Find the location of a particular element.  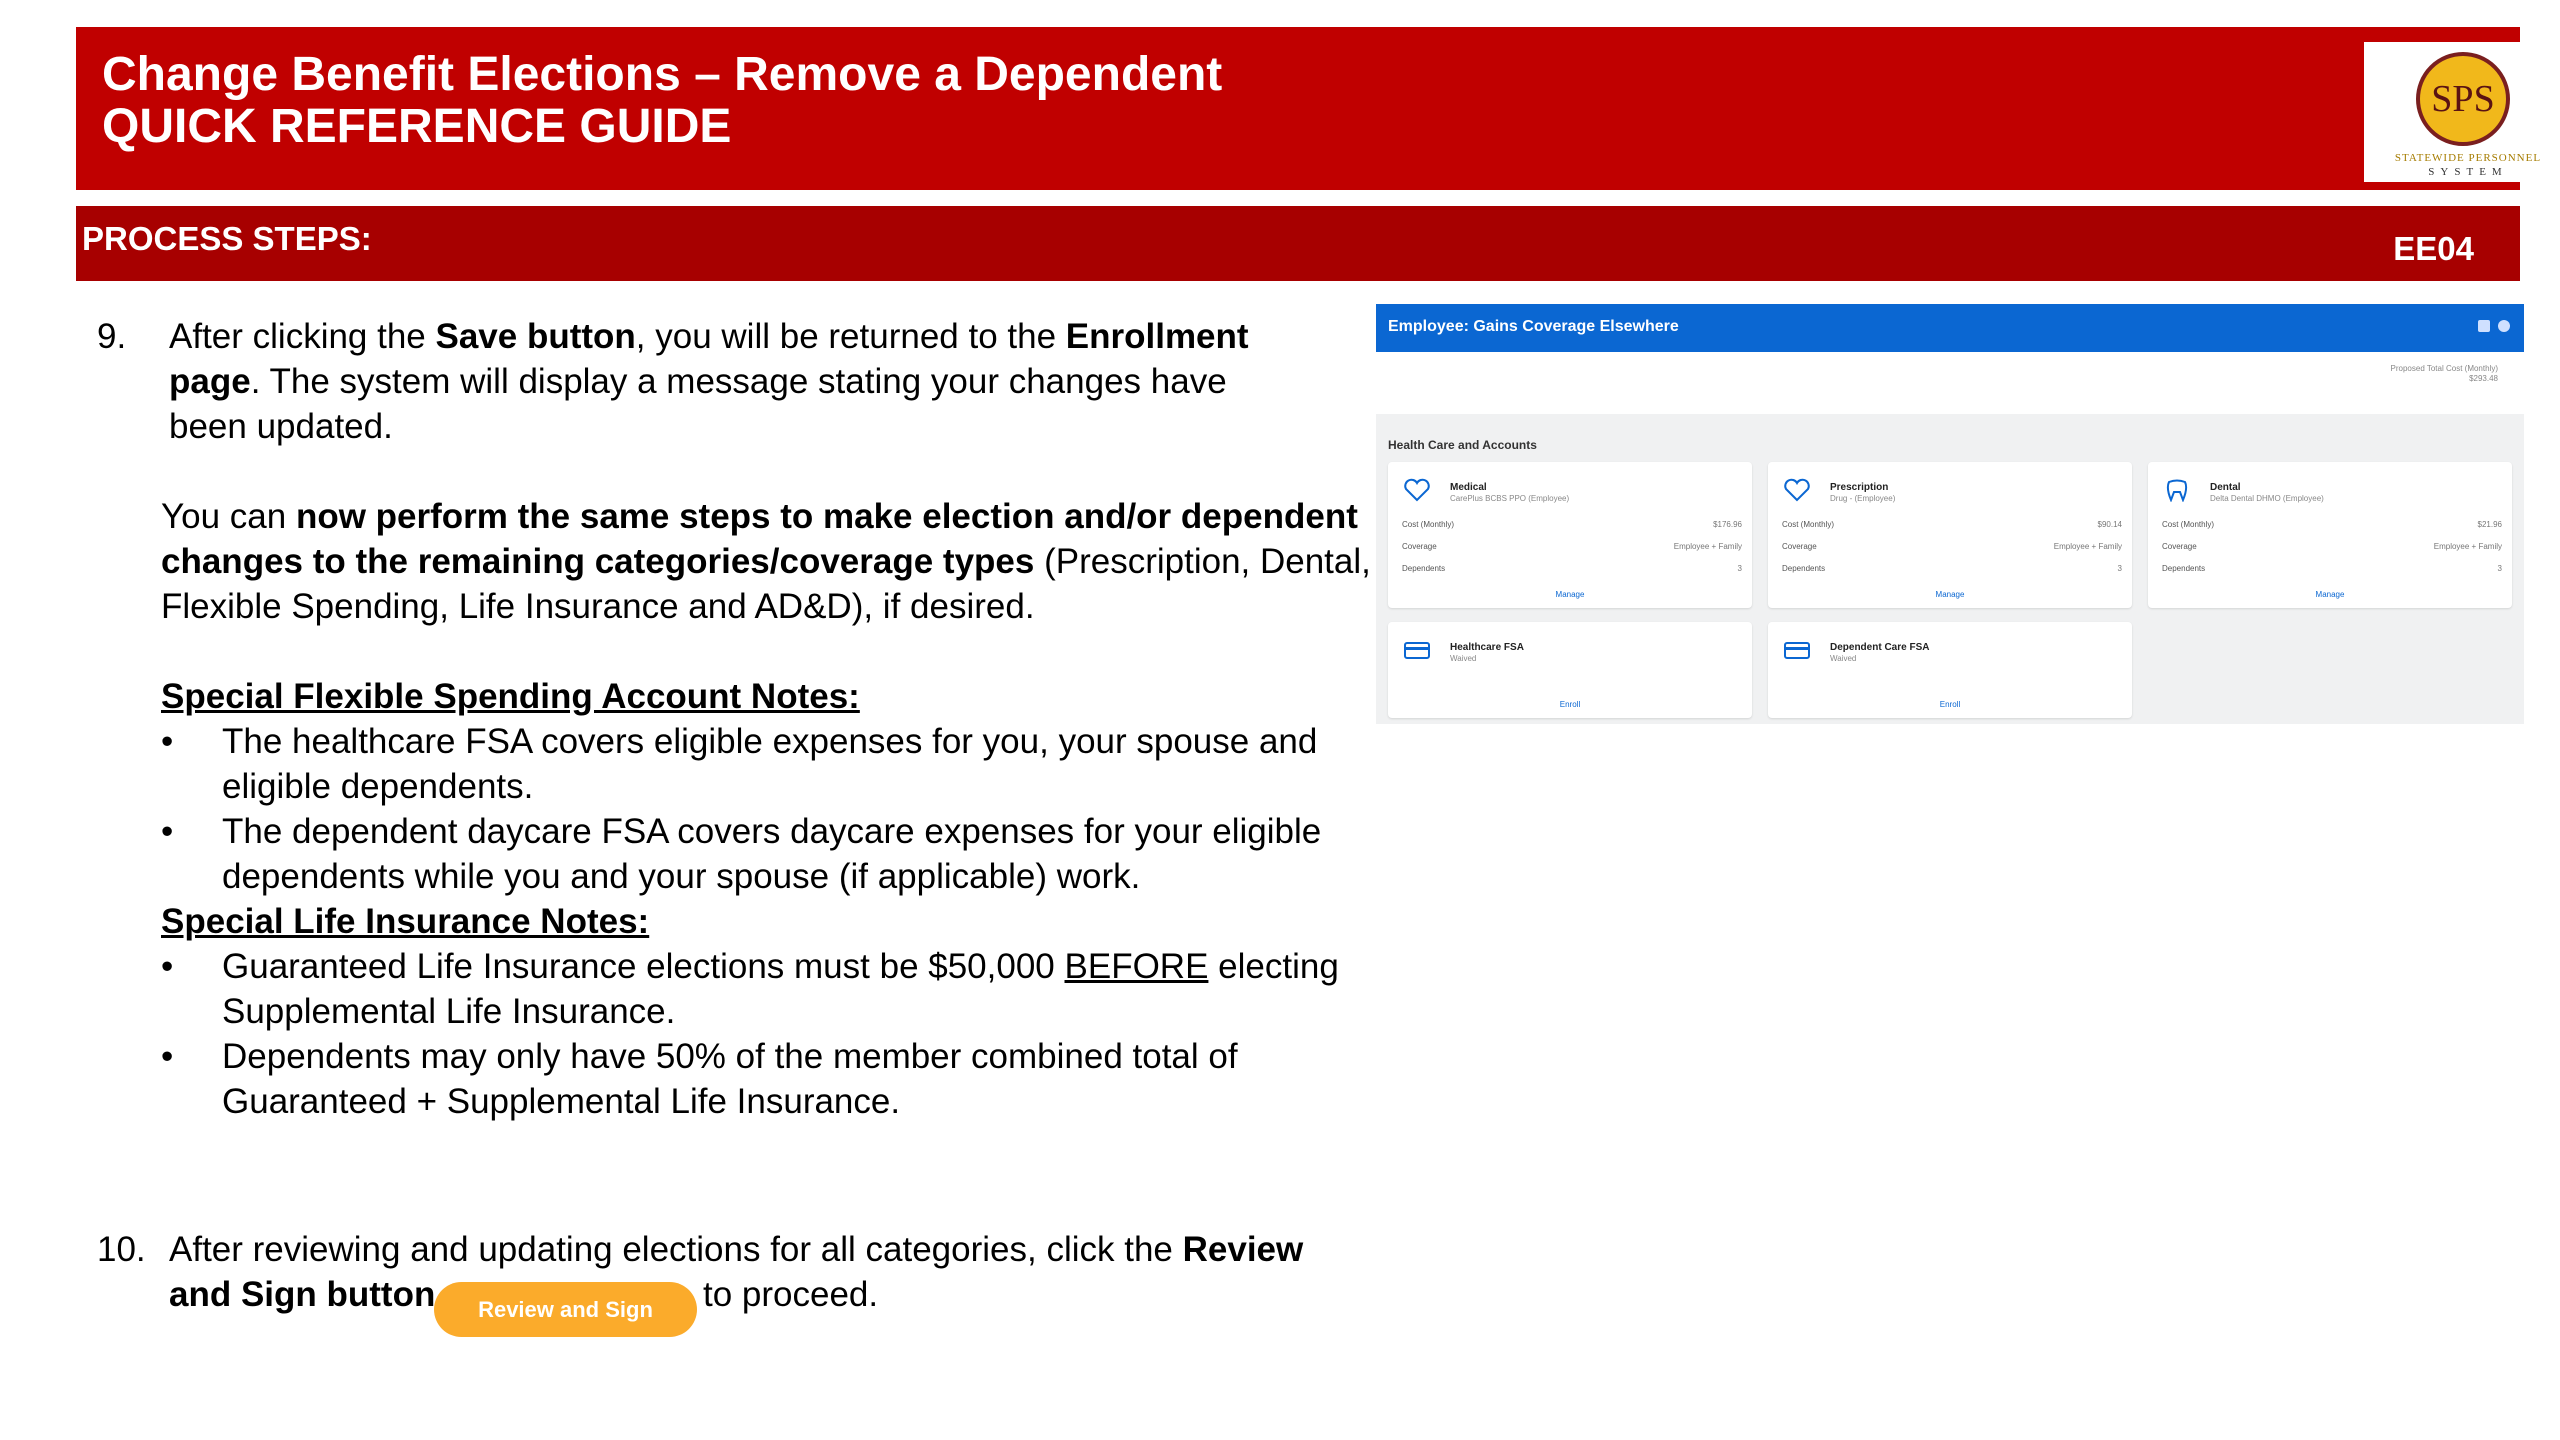

tooth-icon is located at coordinates (2177, 490).